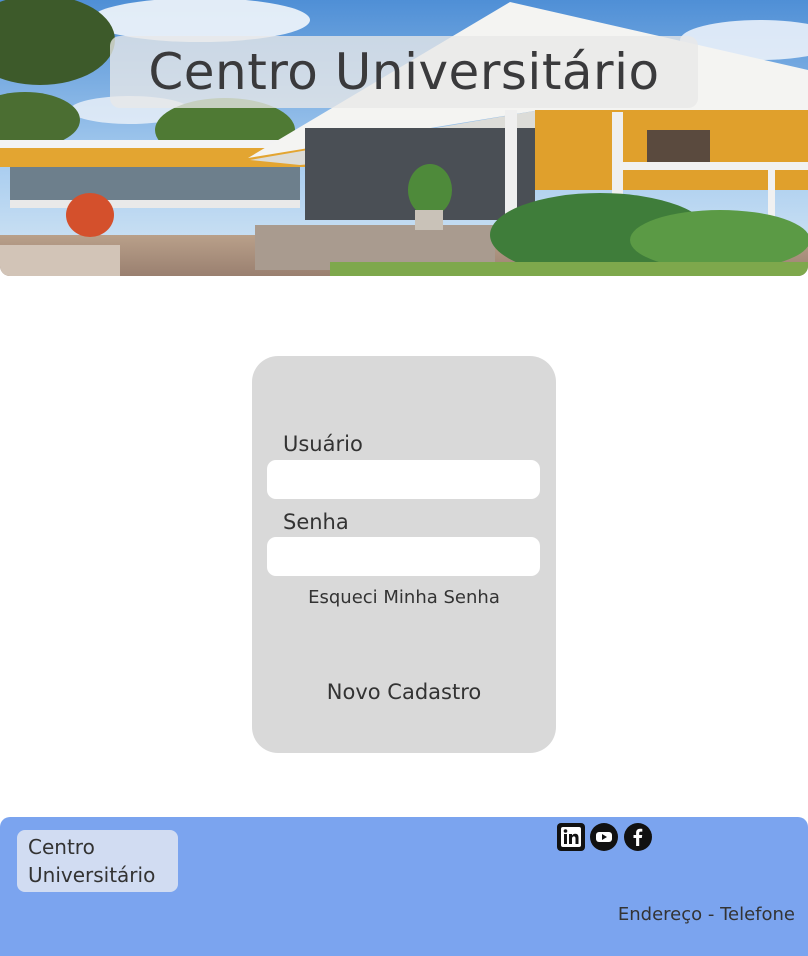 The image size is (808, 956). What do you see at coordinates (323, 444) in the screenshot?
I see `username-label: Usuário` at bounding box center [323, 444].